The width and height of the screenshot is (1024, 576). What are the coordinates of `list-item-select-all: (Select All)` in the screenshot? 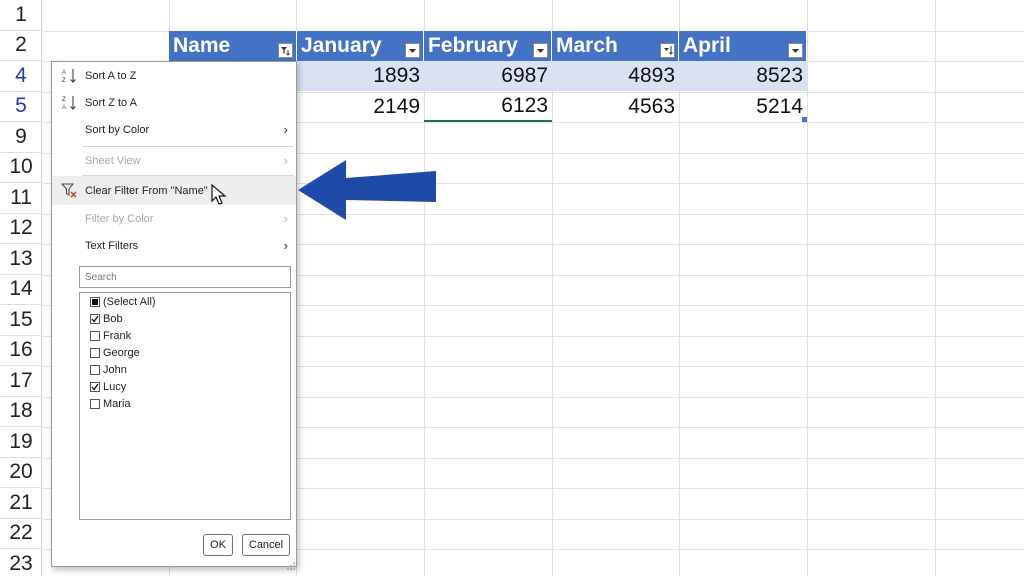 It's located at (123, 302).